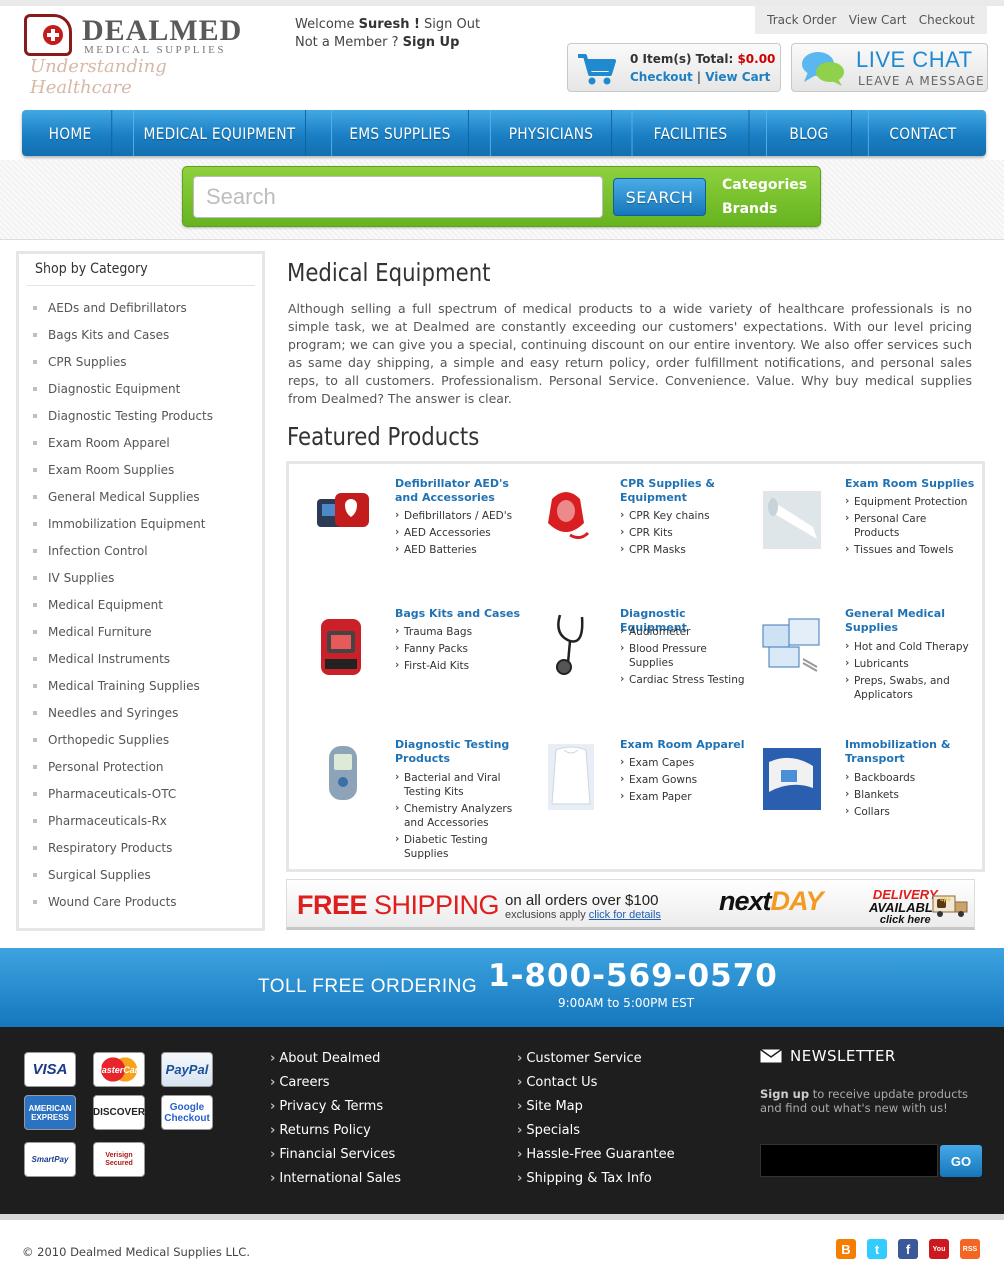 Image resolution: width=1004 pixels, height=1280 pixels. Describe the element at coordinates (459, 784) in the screenshot. I see `product-link: Bacterial and Viral Testing Kits` at that location.